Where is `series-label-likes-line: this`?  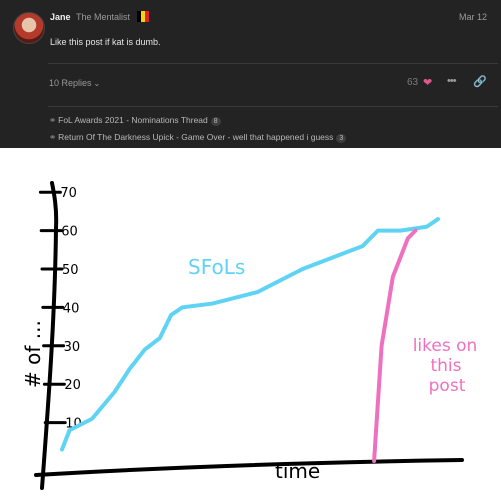
series-label-likes-line: this is located at coordinates (445, 366).